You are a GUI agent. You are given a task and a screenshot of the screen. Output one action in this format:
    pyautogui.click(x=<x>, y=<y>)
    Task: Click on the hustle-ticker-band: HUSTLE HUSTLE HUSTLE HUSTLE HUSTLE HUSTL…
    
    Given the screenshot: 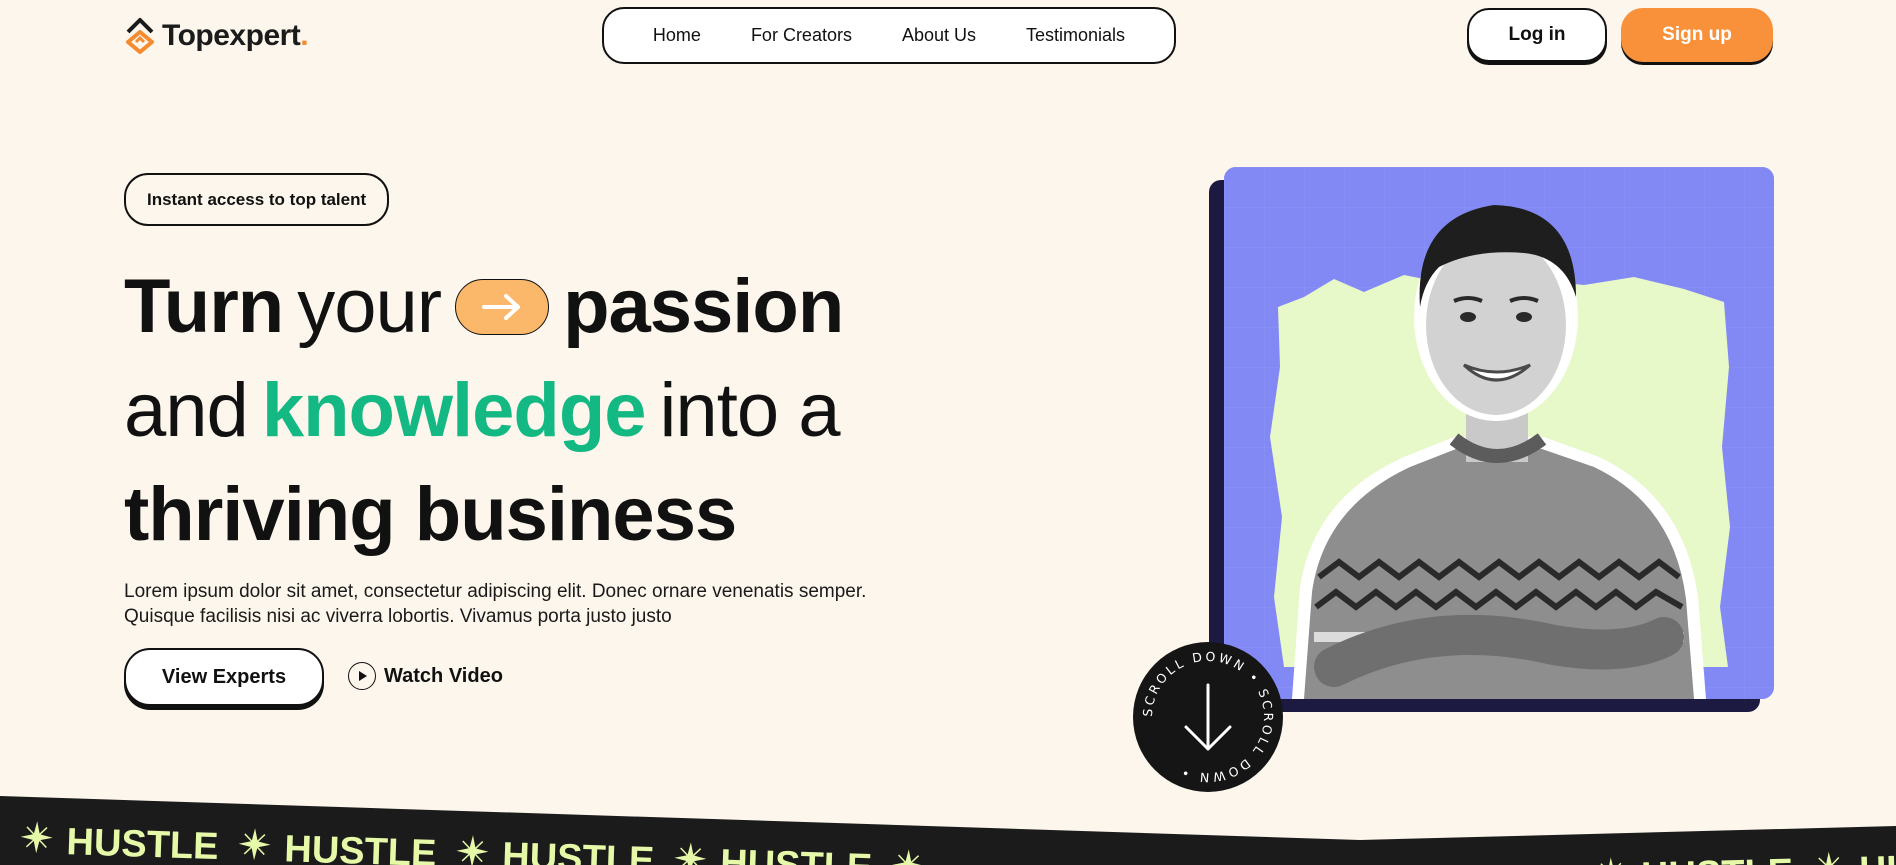 What is the action you would take?
    pyautogui.click(x=948, y=830)
    